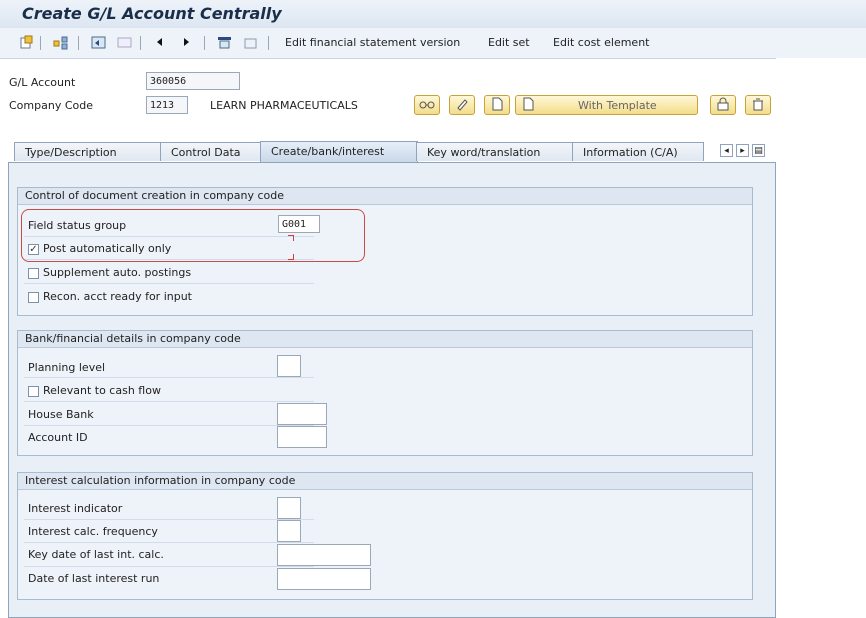  Describe the element at coordinates (509, 42) in the screenshot. I see `edit-set-menu: Edit set` at that location.